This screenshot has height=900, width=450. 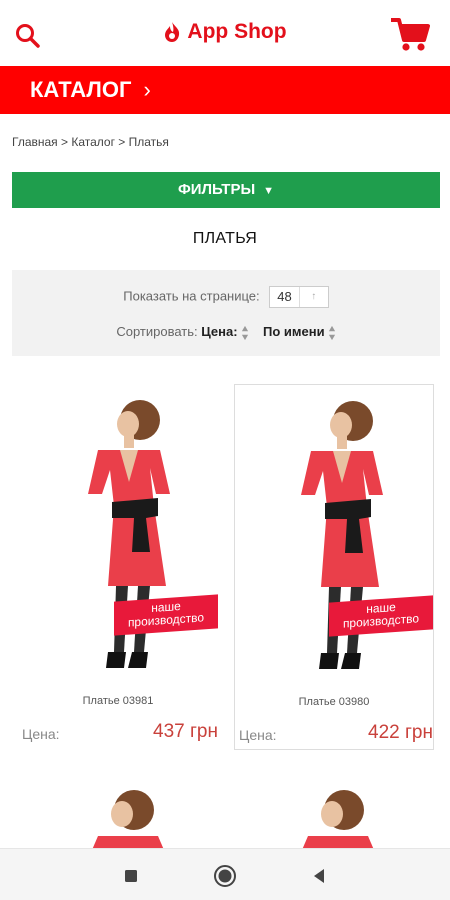 I want to click on sort-label: Сортировать:, so click(x=157, y=331).